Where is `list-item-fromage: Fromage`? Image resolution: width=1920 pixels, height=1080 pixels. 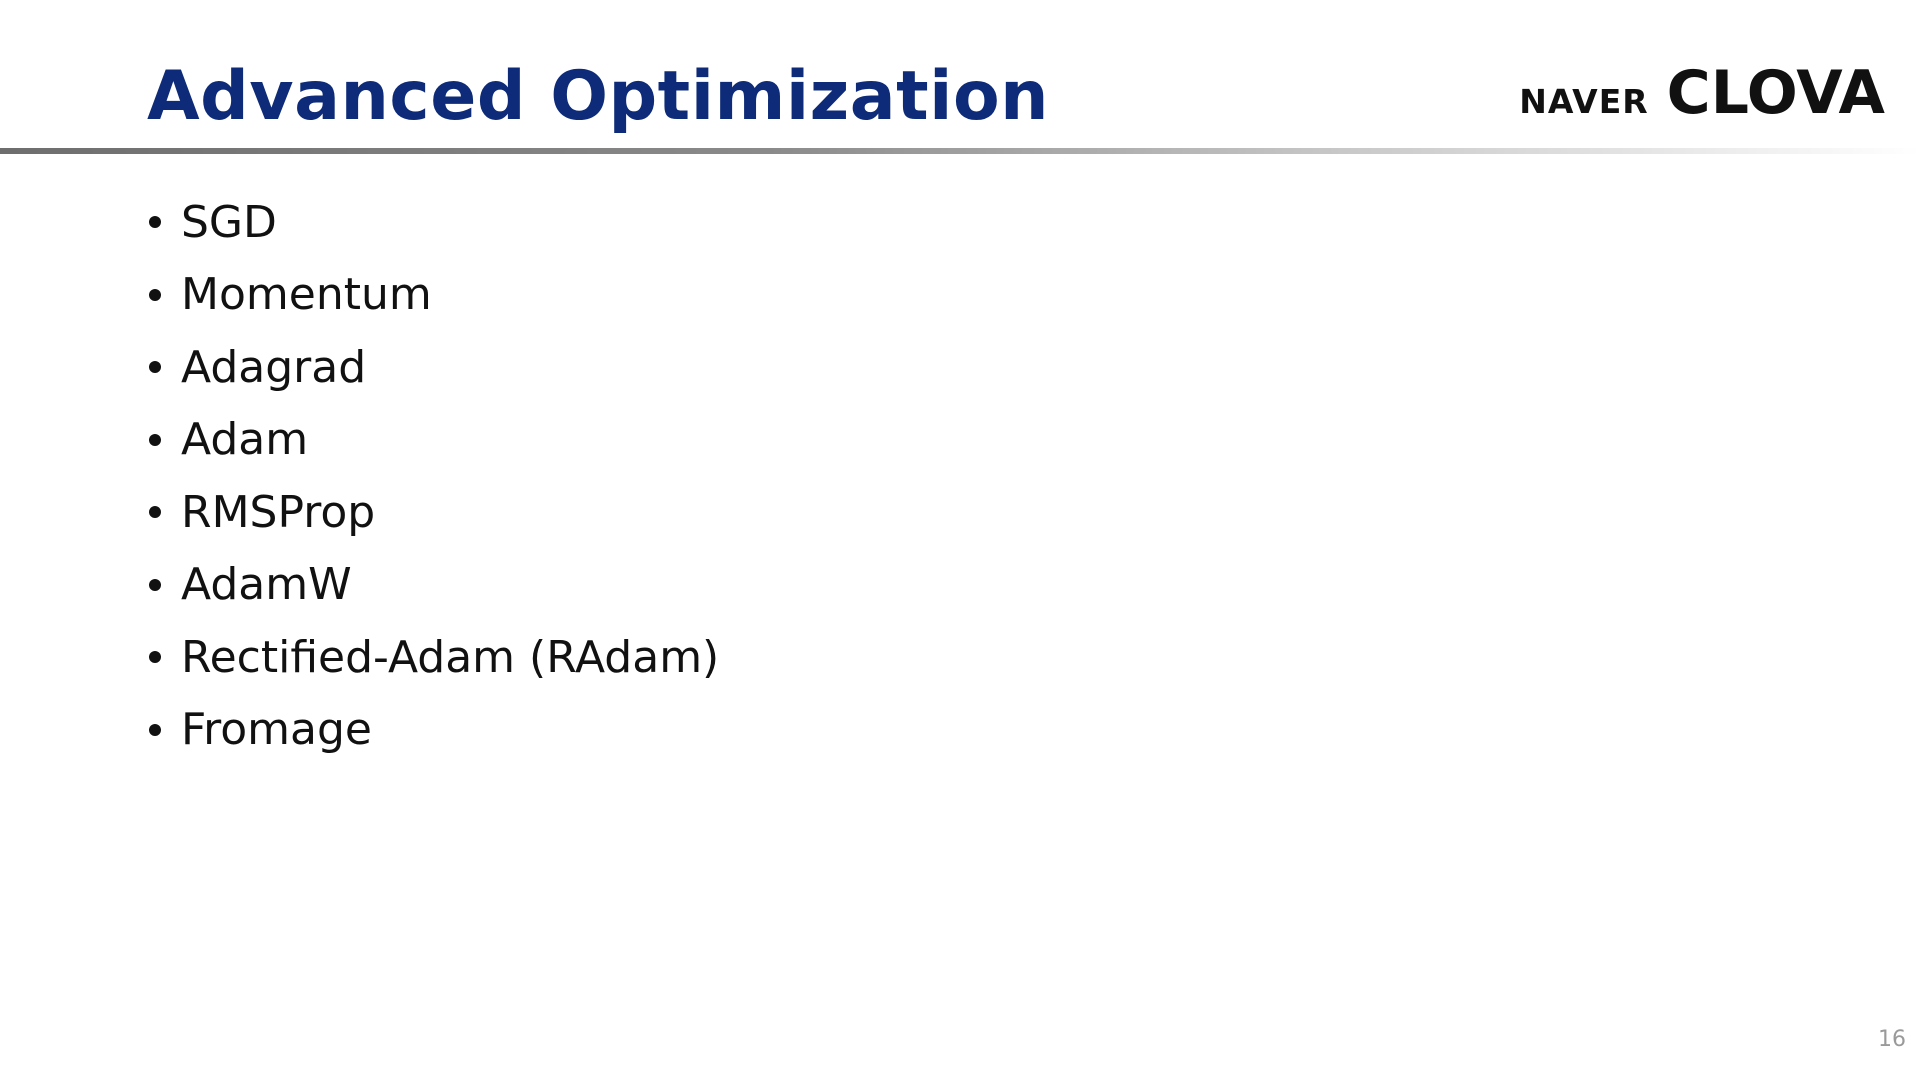 list-item-fromage: Fromage is located at coordinates (433, 730).